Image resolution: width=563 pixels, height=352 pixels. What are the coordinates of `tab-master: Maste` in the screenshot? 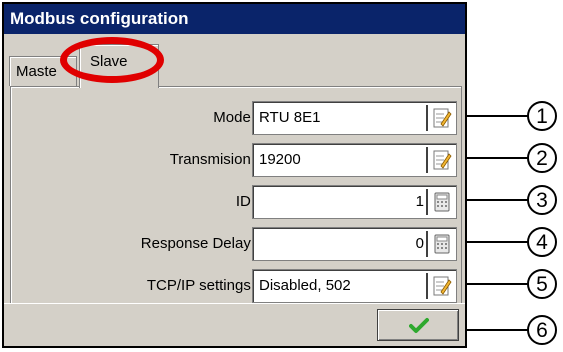 It's located at (43, 71).